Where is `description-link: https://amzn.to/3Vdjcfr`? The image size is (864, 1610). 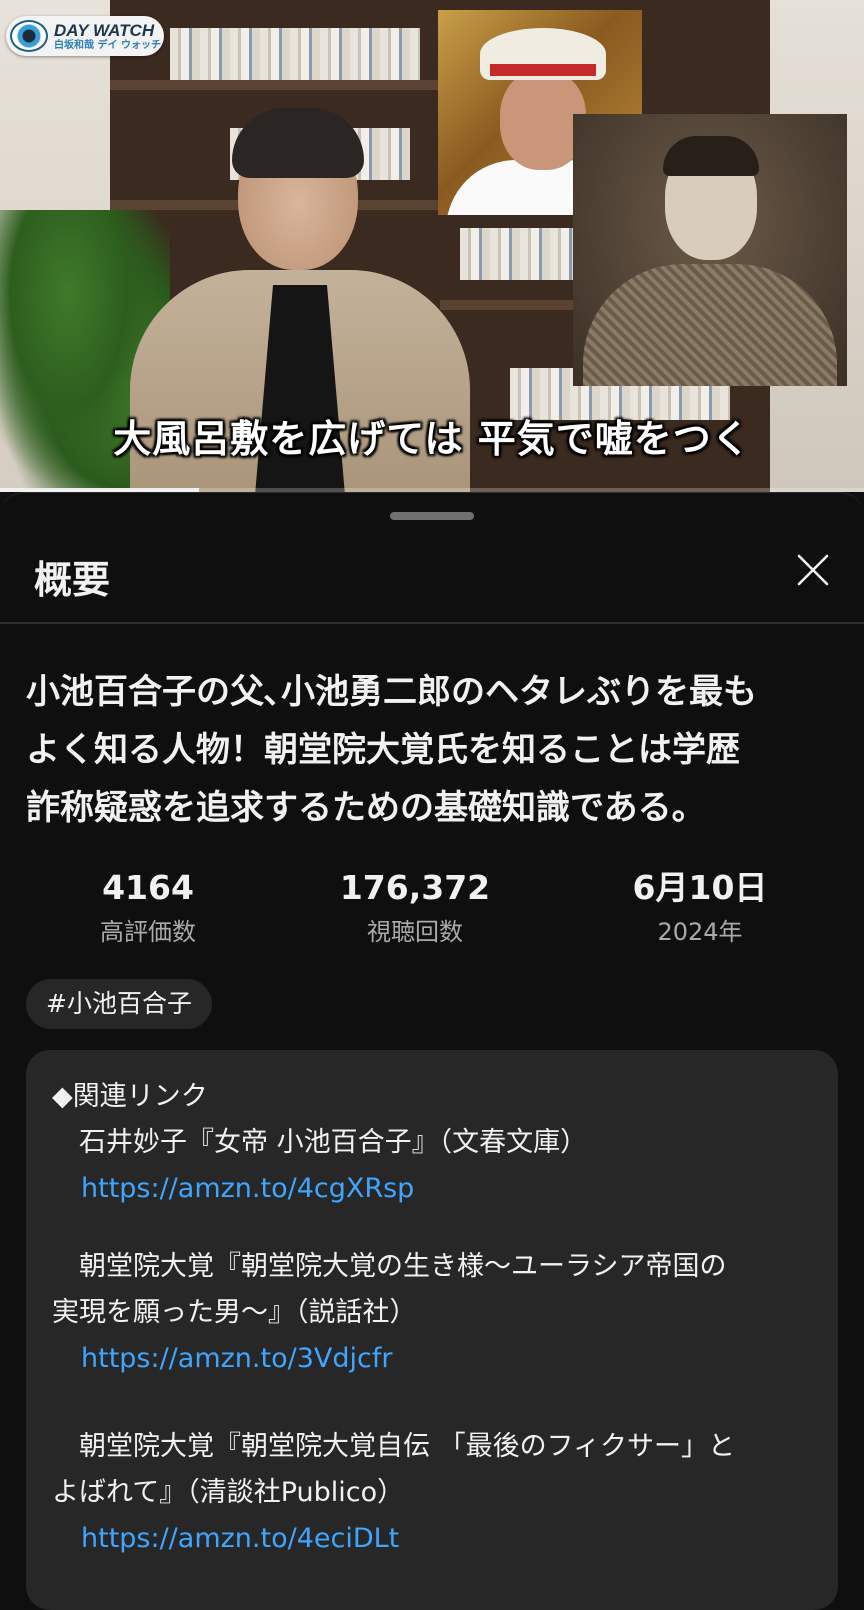 description-link: https://amzn.to/3Vdjcfr is located at coordinates (236, 1359).